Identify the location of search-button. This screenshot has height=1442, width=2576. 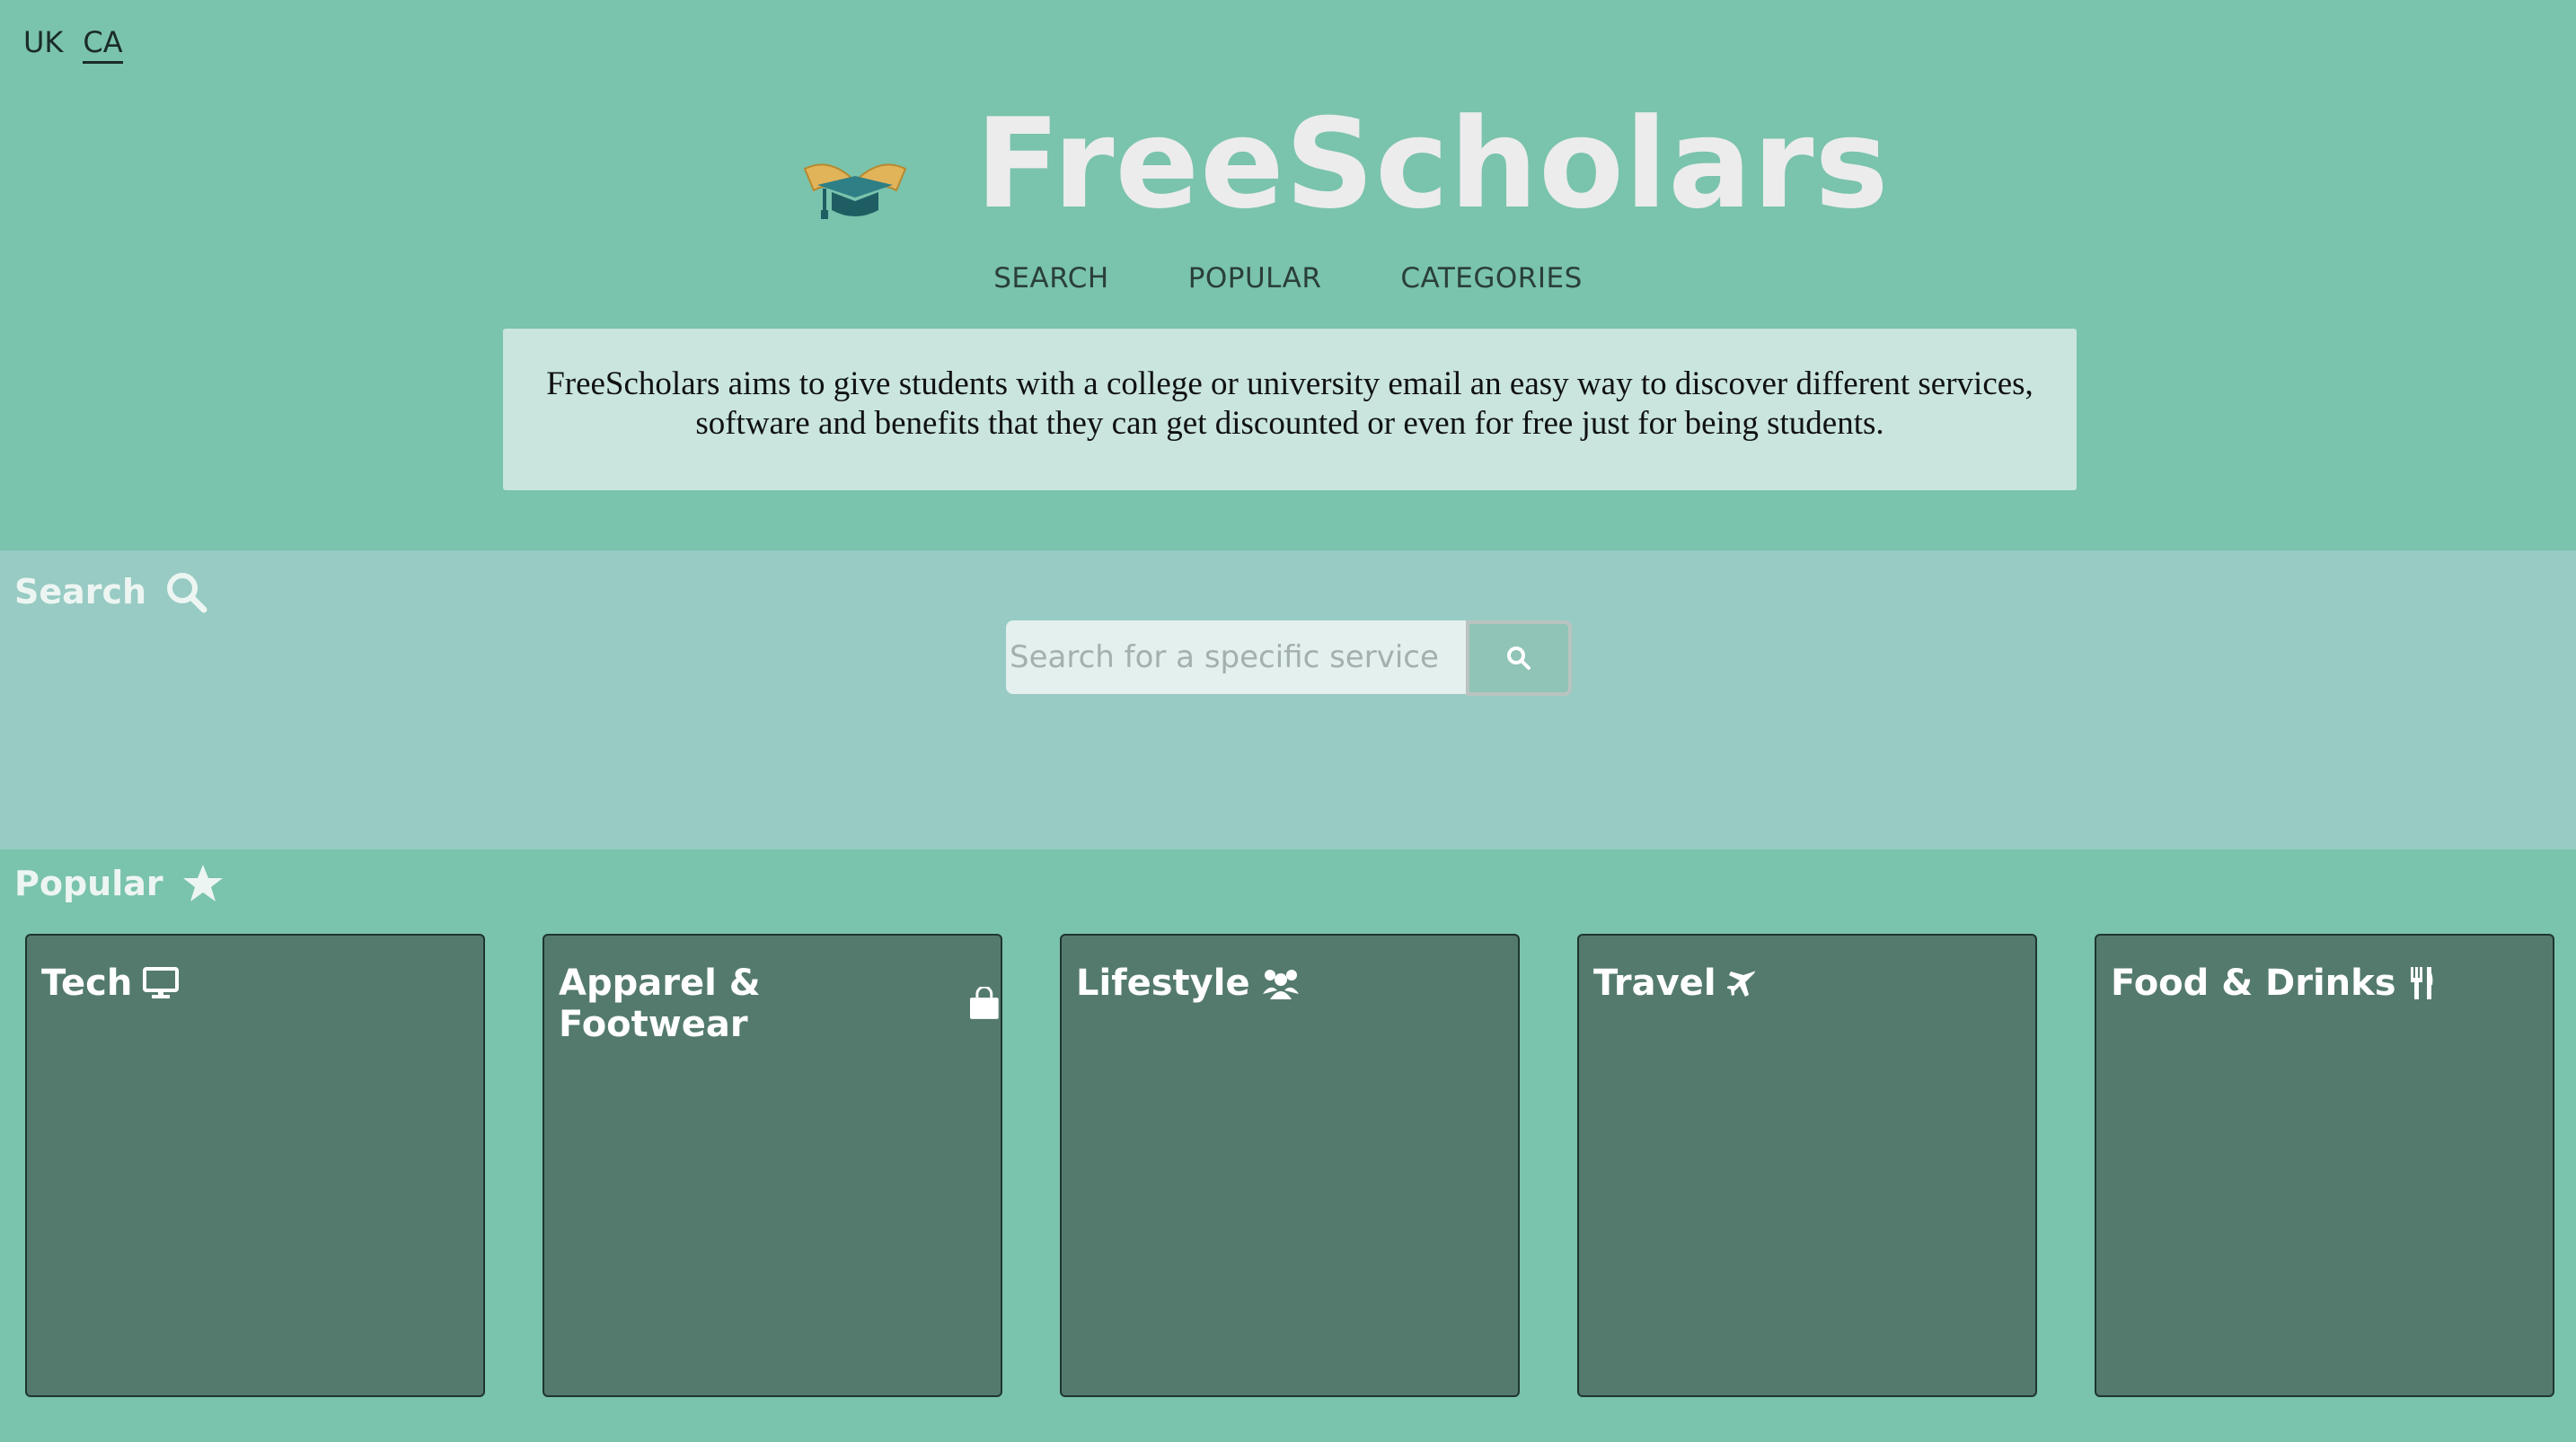
(1519, 658).